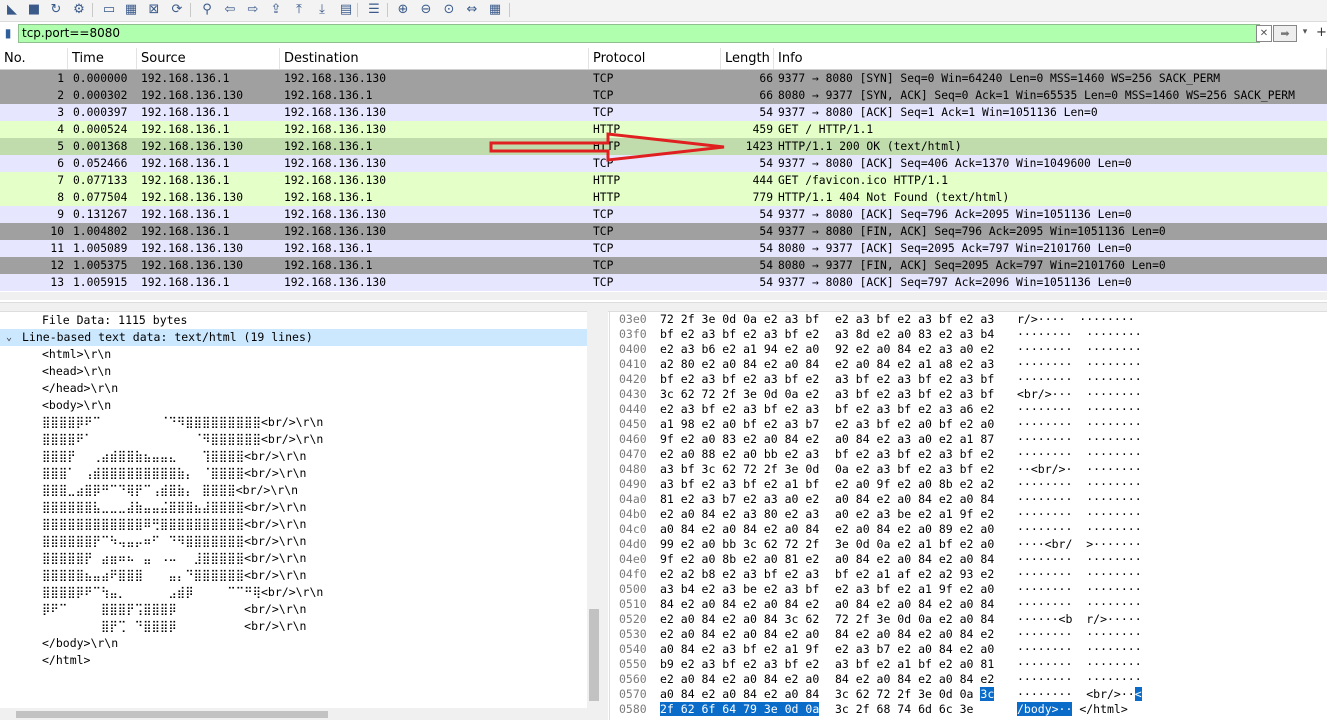  Describe the element at coordinates (739, 364) in the screenshot. I see `hex-bytes-group-1: a2 80 e2 a0 84 e2 a0 84` at that location.